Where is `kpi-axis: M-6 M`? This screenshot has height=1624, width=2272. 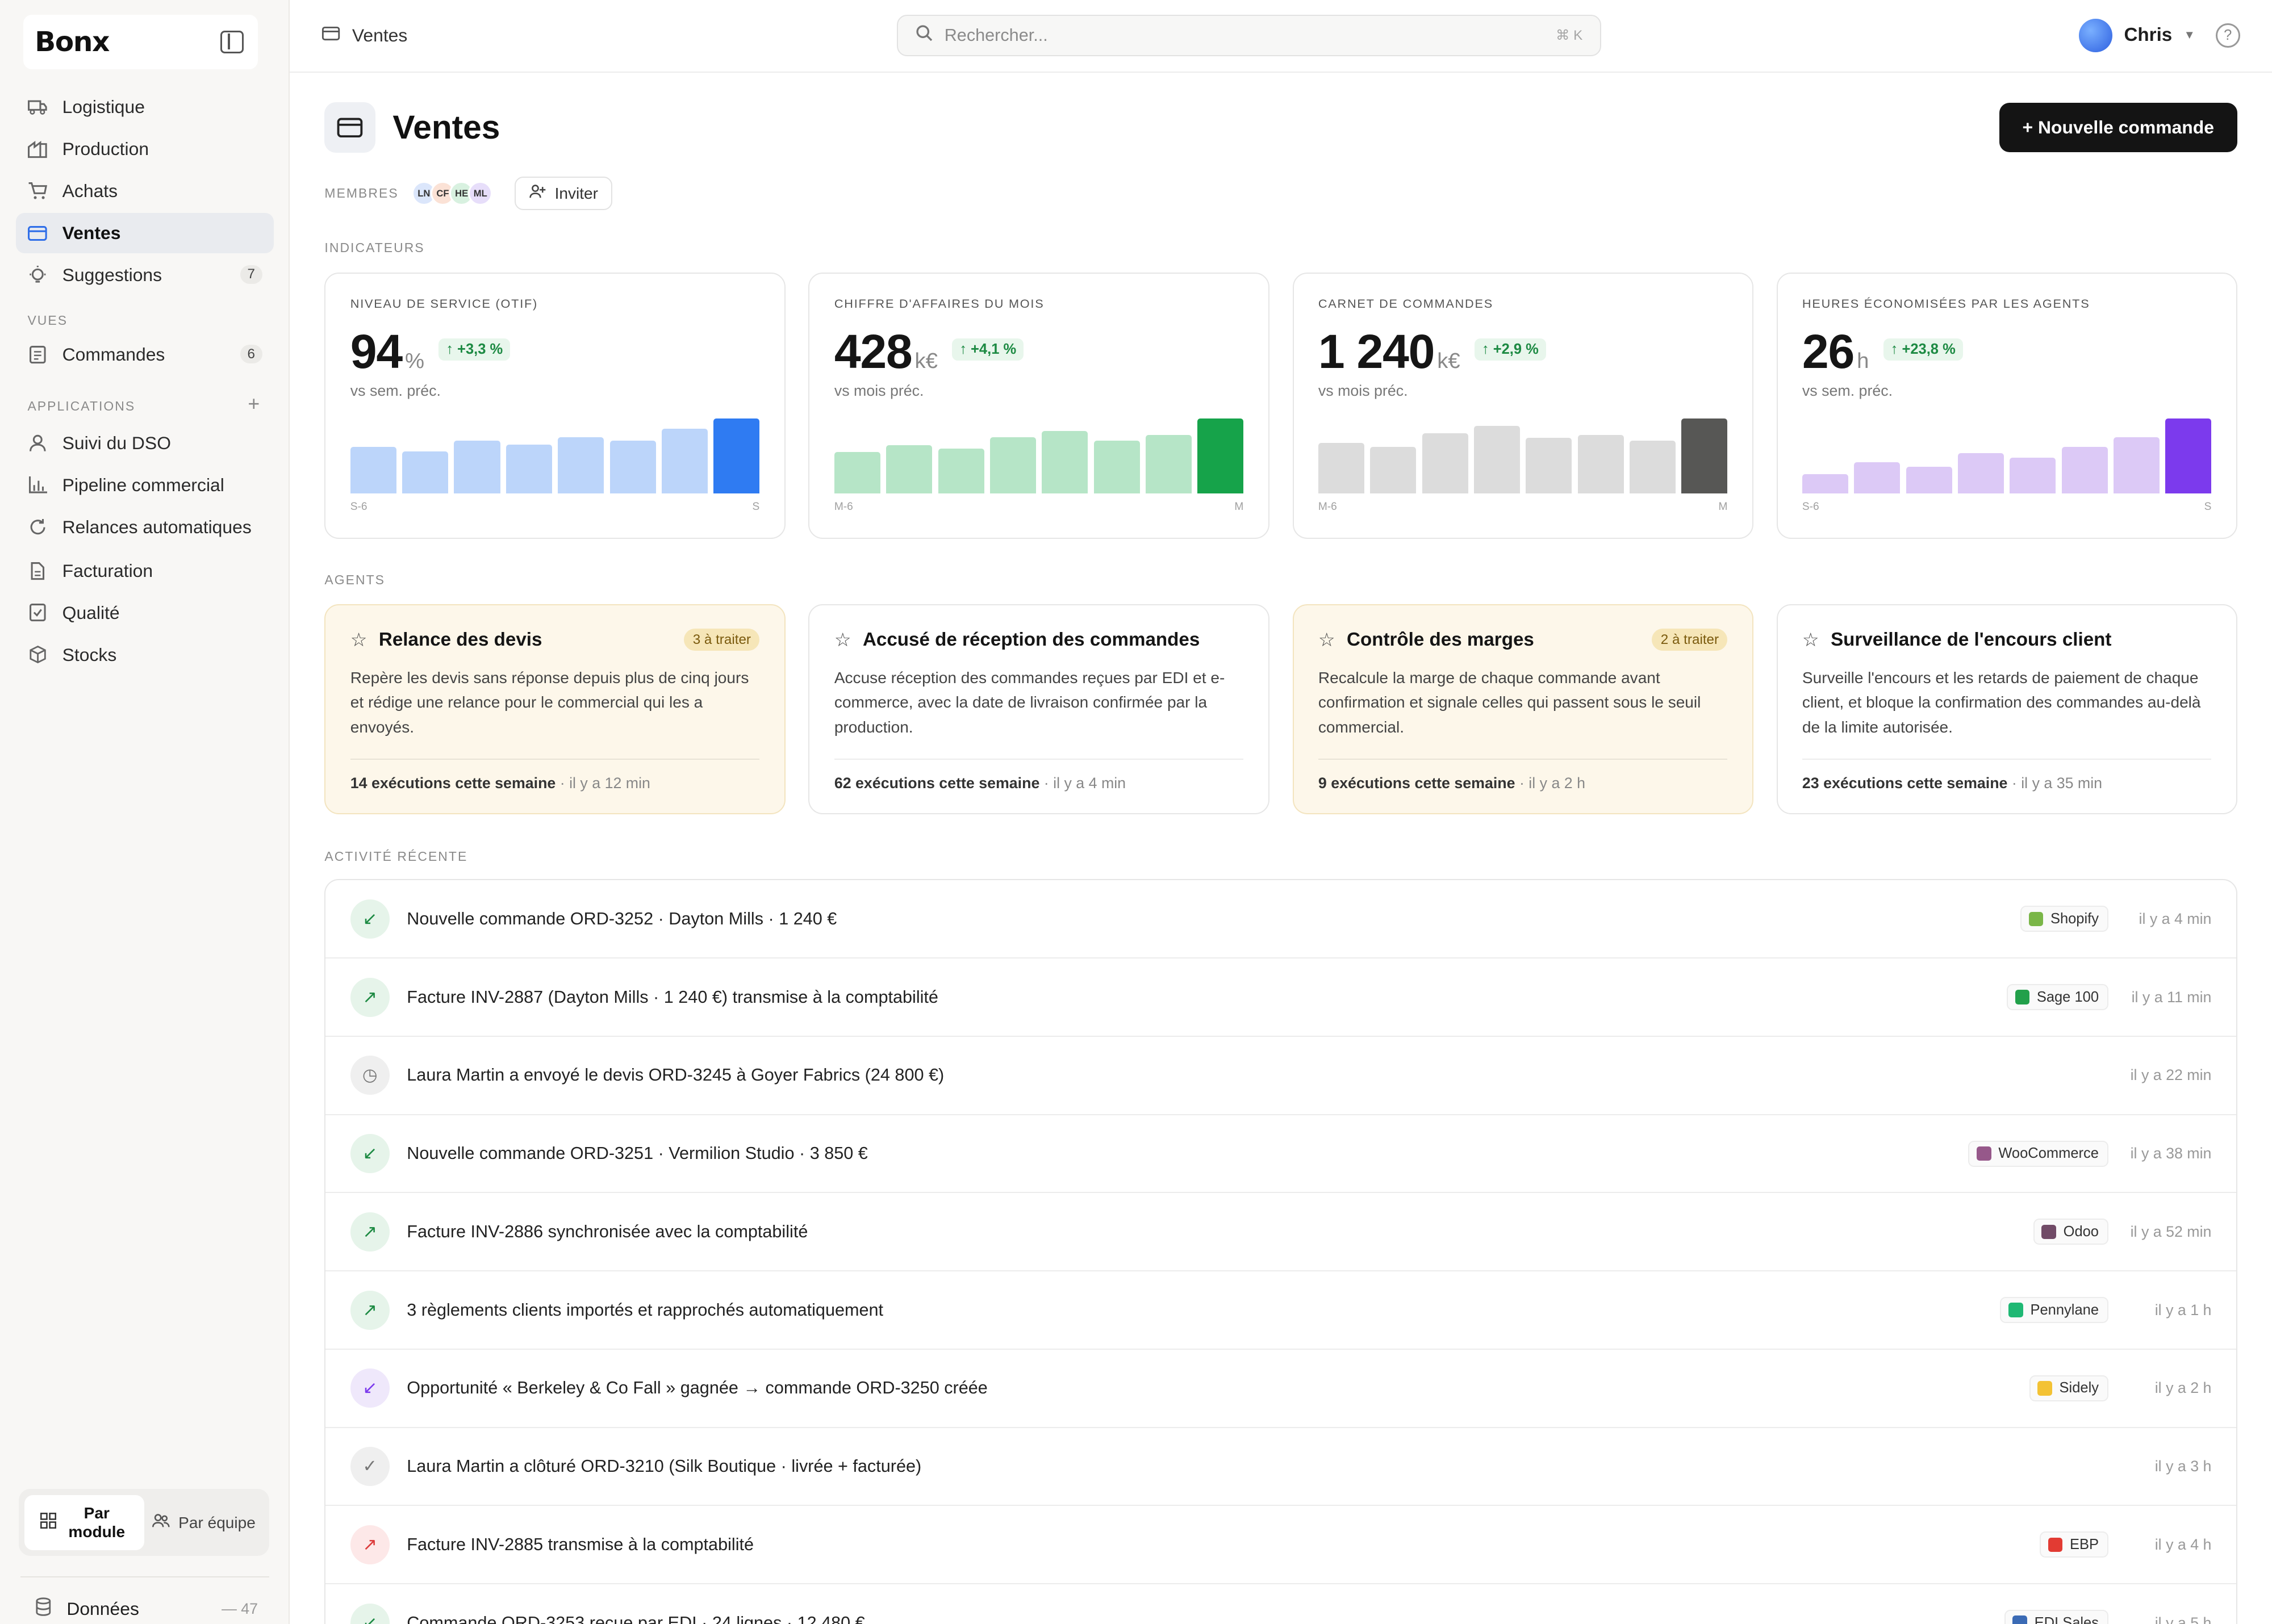
kpi-axis: M-6 M is located at coordinates (1523, 507).